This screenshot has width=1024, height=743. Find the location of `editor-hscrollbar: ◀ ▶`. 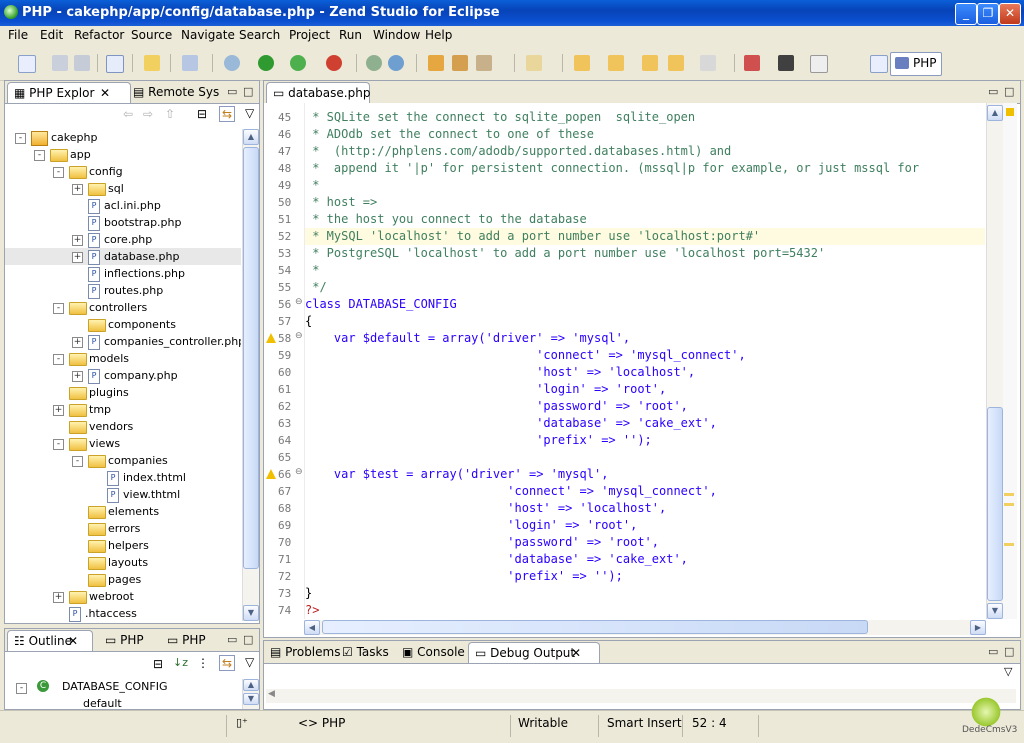

editor-hscrollbar: ◀ ▶ is located at coordinates (645, 627).